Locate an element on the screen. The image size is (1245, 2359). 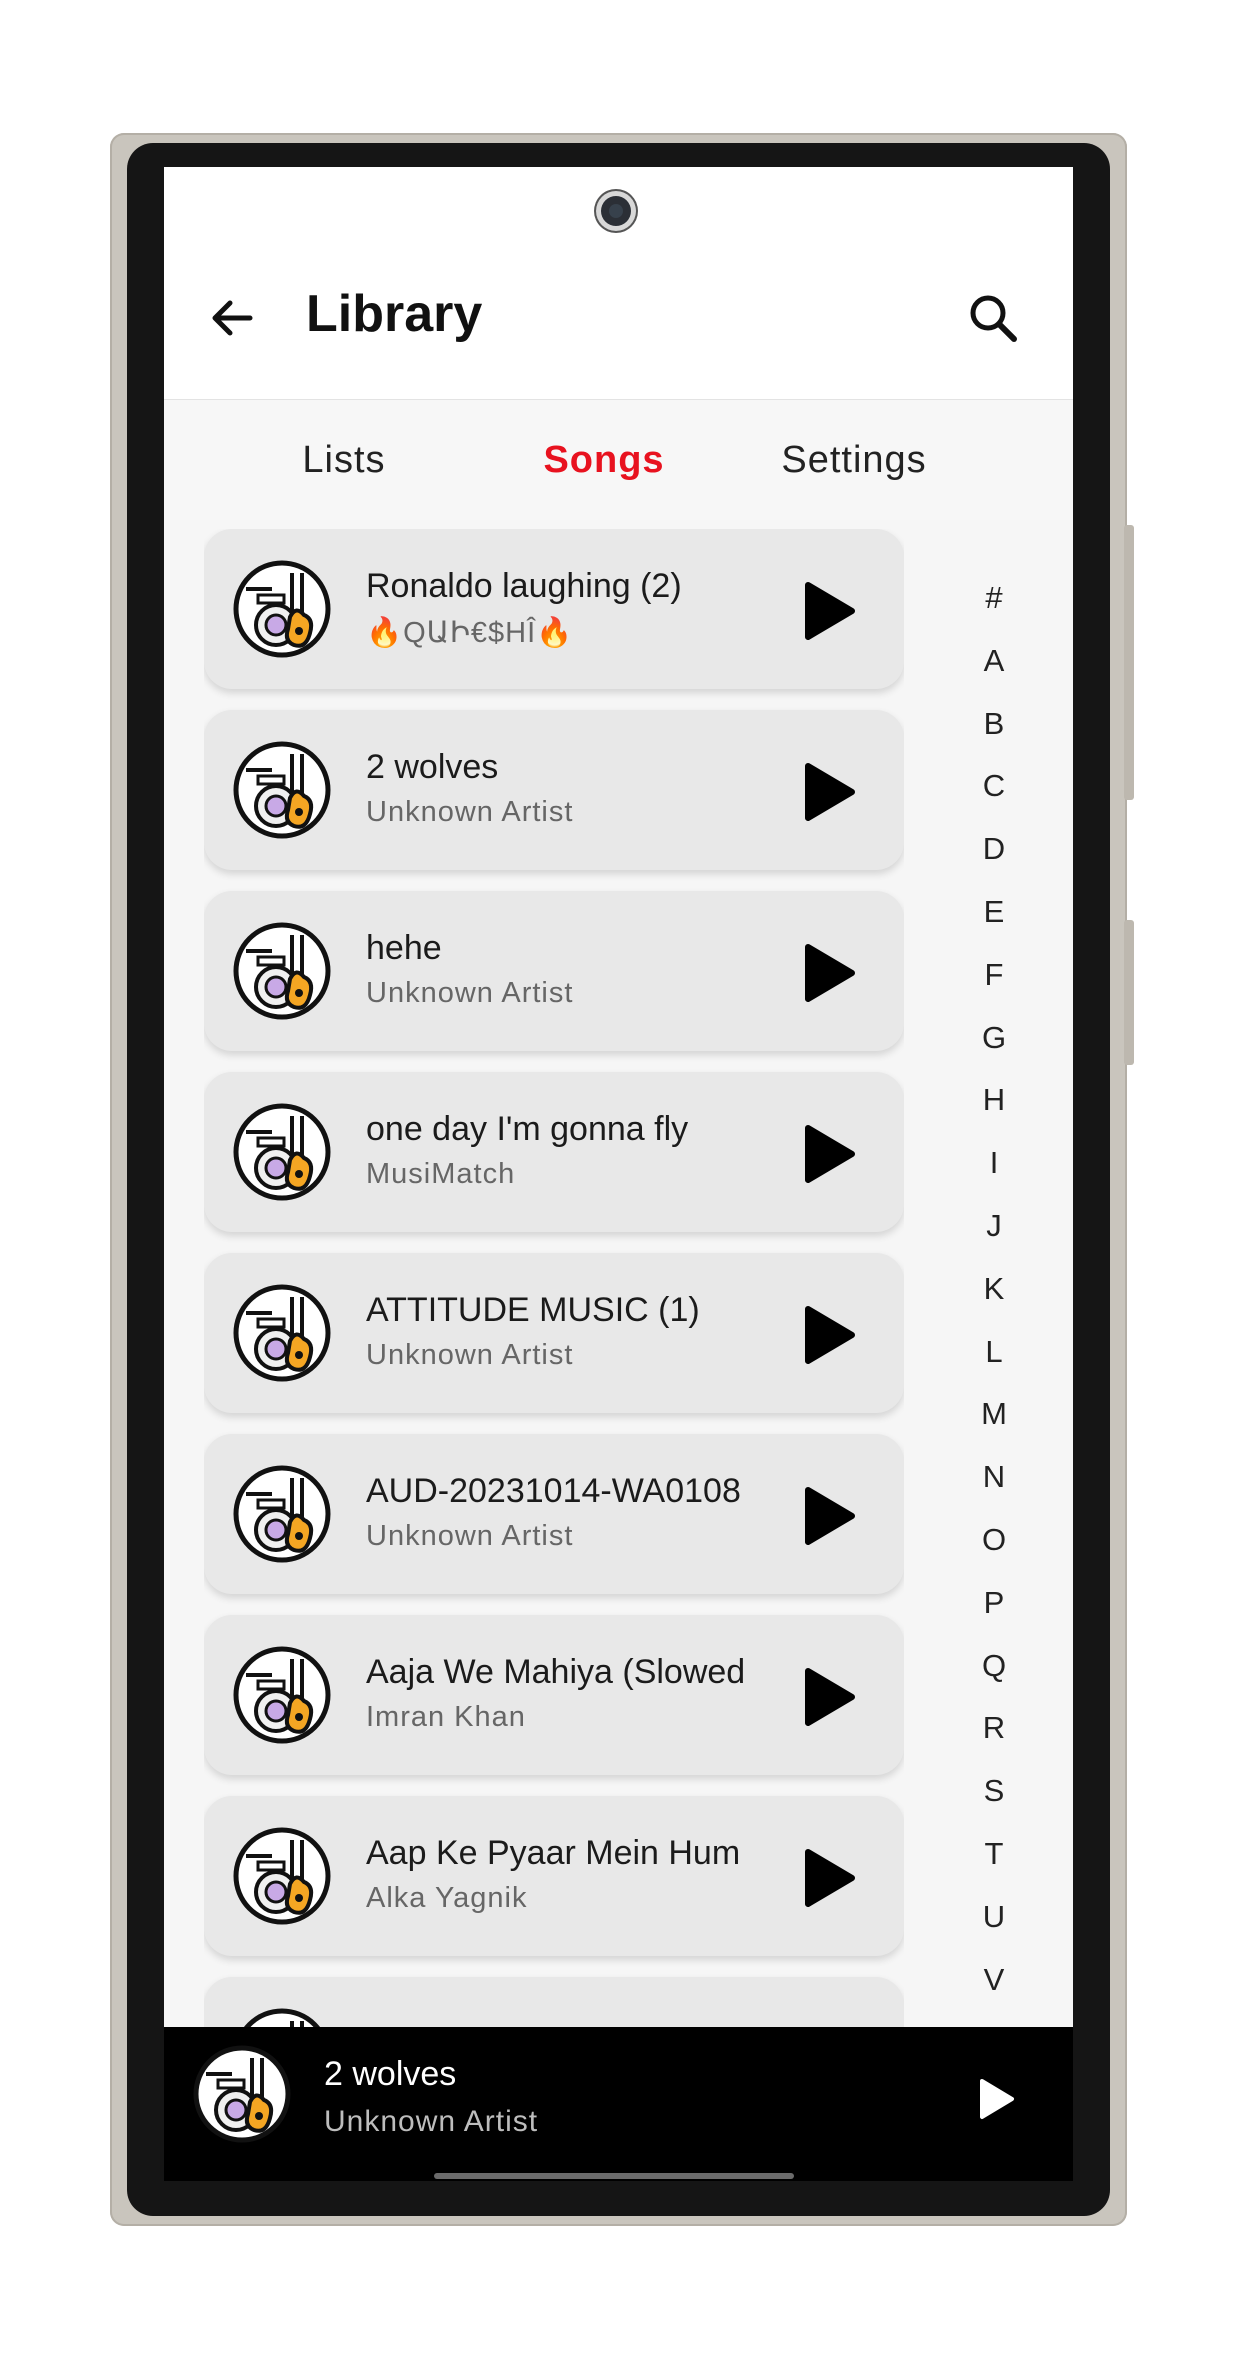
song-artist: 🔥QԱԻ€$HÎ🔥 is located at coordinates (470, 633).